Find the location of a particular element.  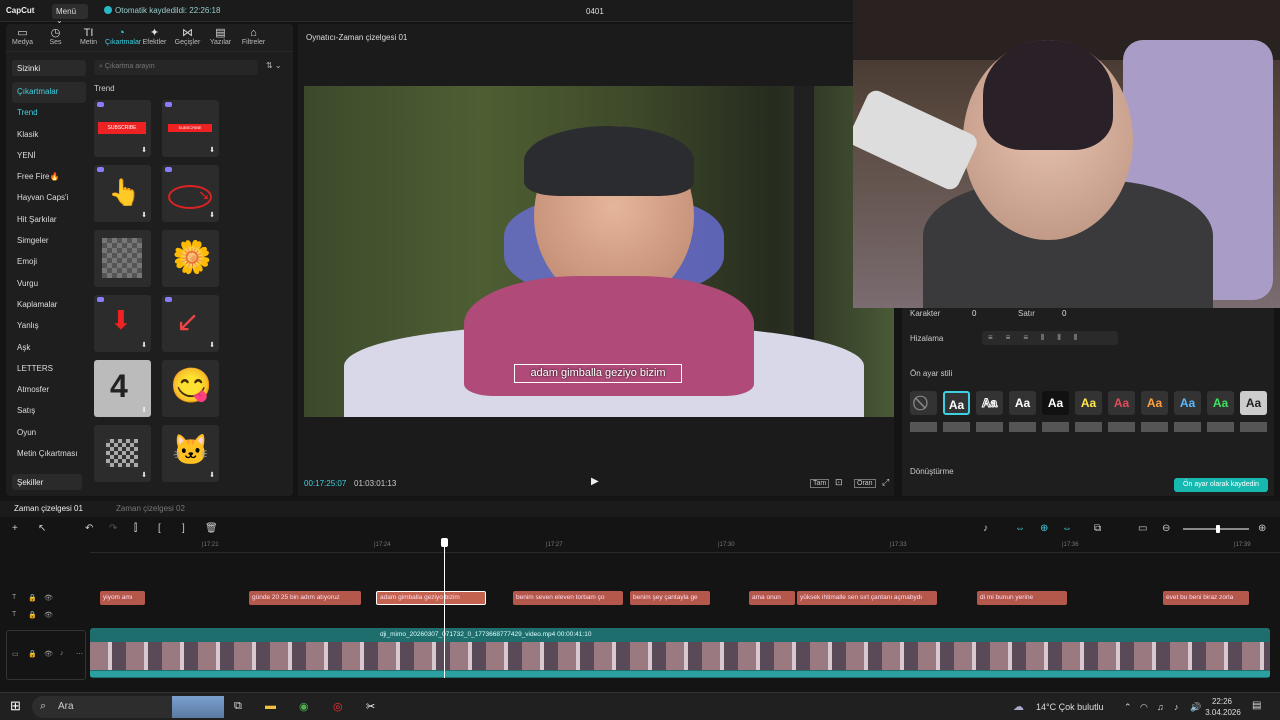

zoom-slider-handle is located at coordinates (1218, 529).